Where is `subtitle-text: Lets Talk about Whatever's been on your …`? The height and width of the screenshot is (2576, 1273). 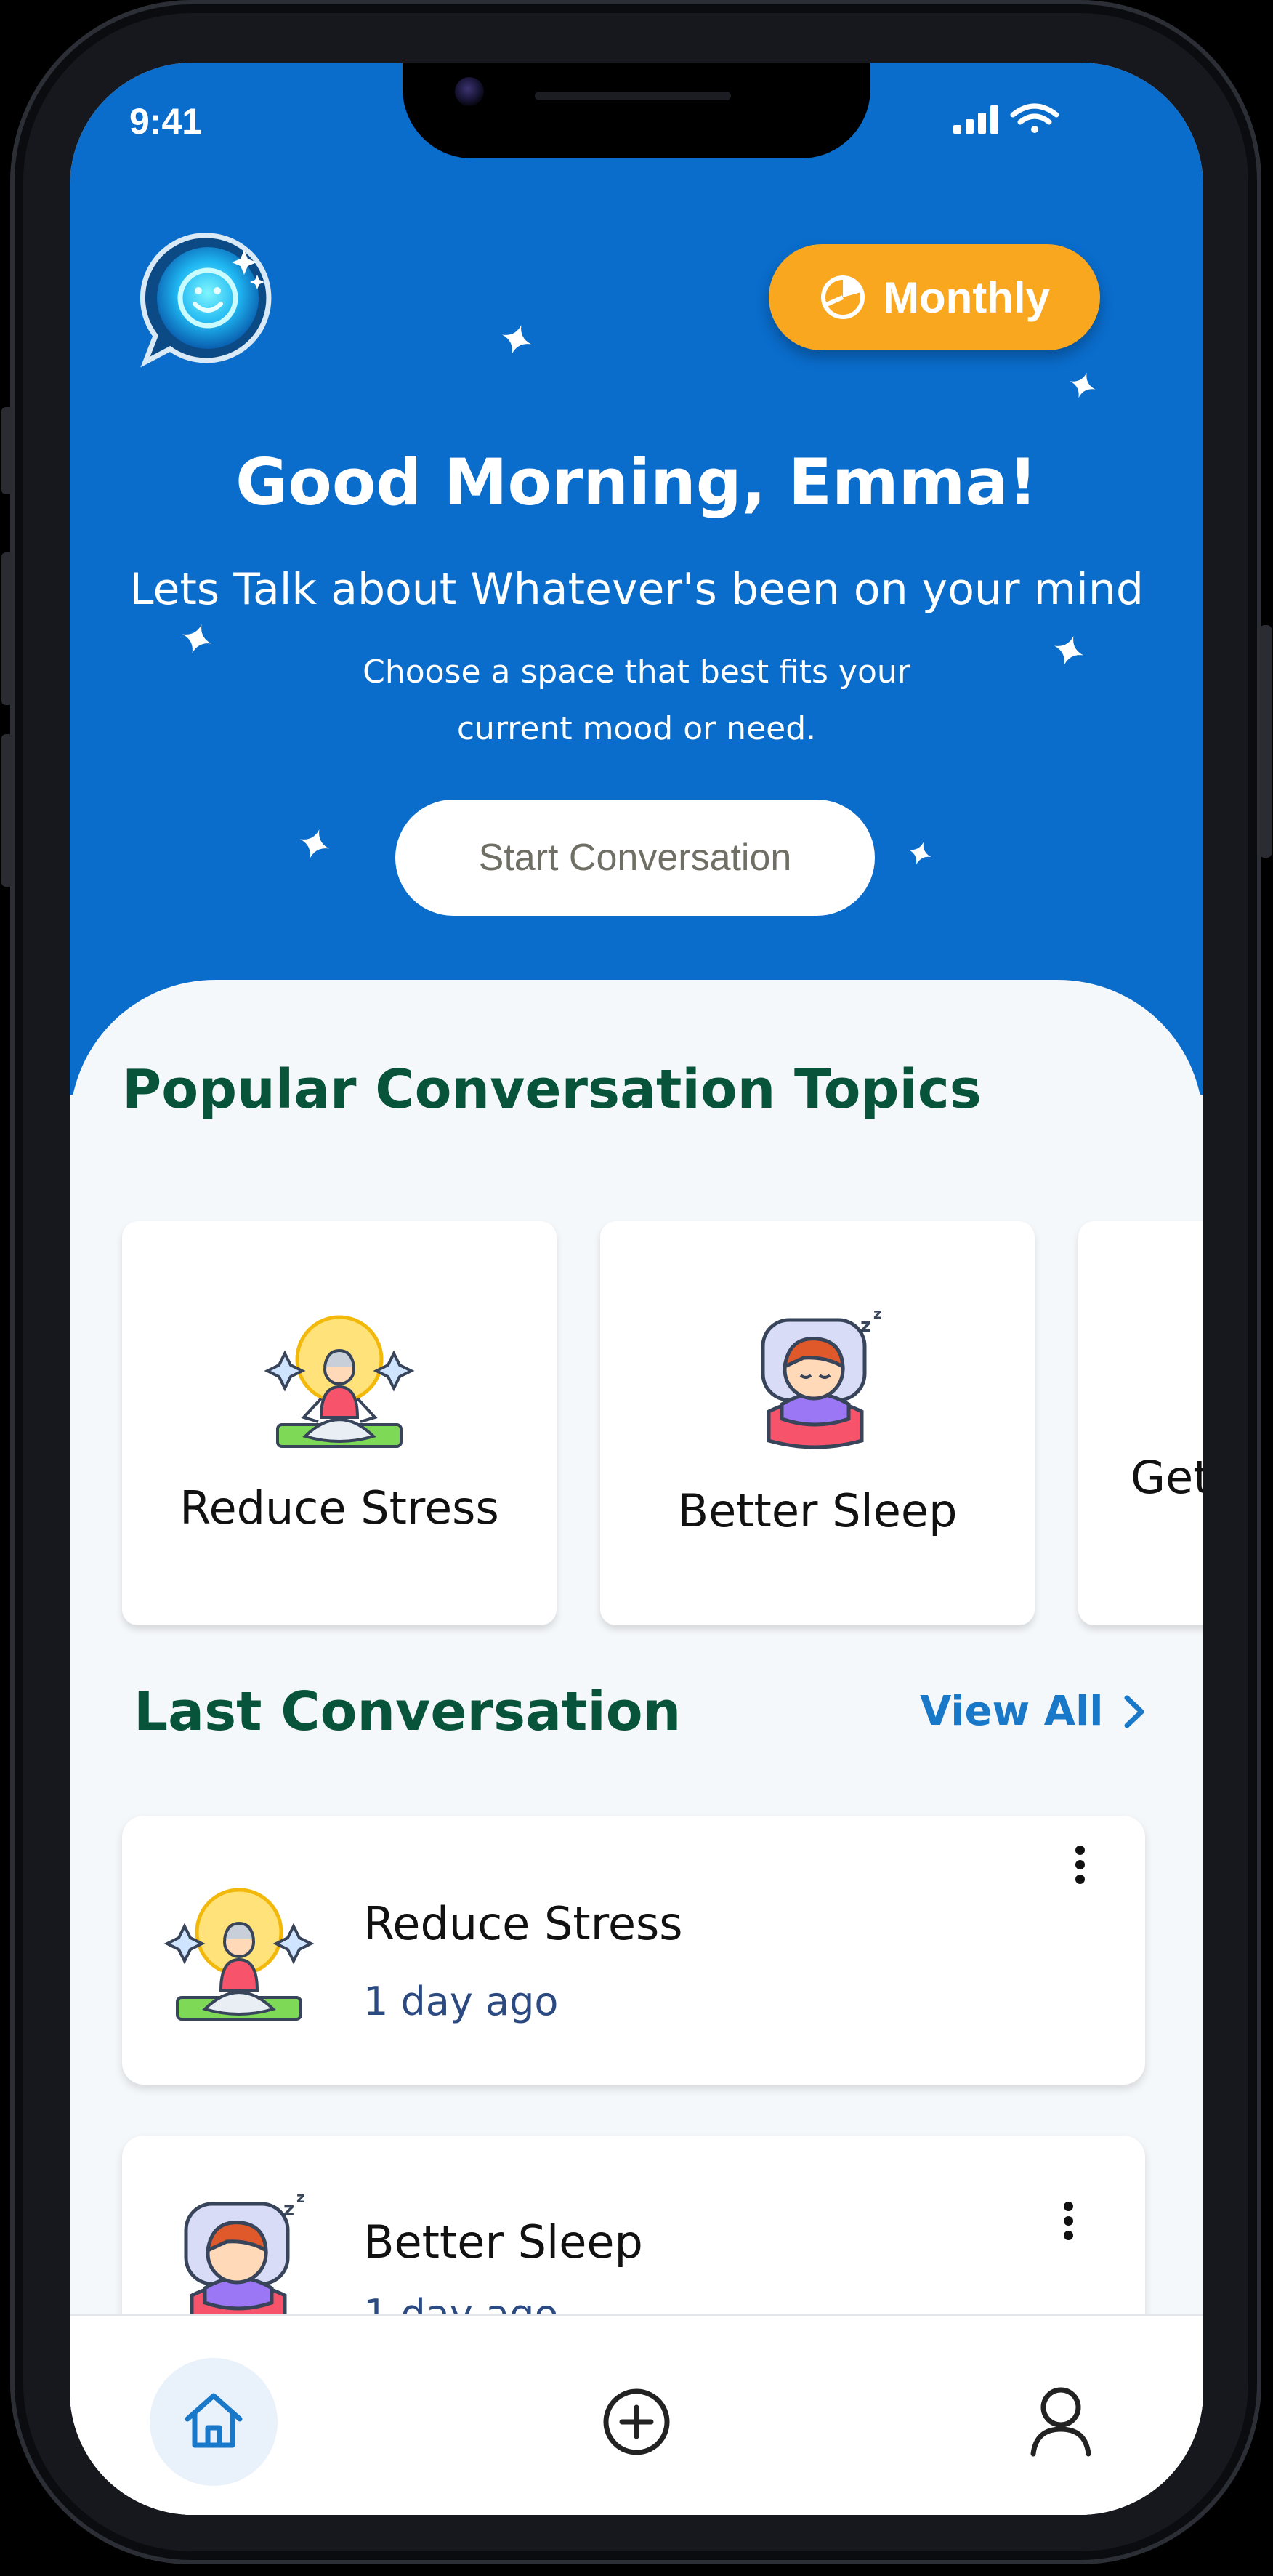 subtitle-text: Lets Talk about Whatever's been on your … is located at coordinates (636, 589).